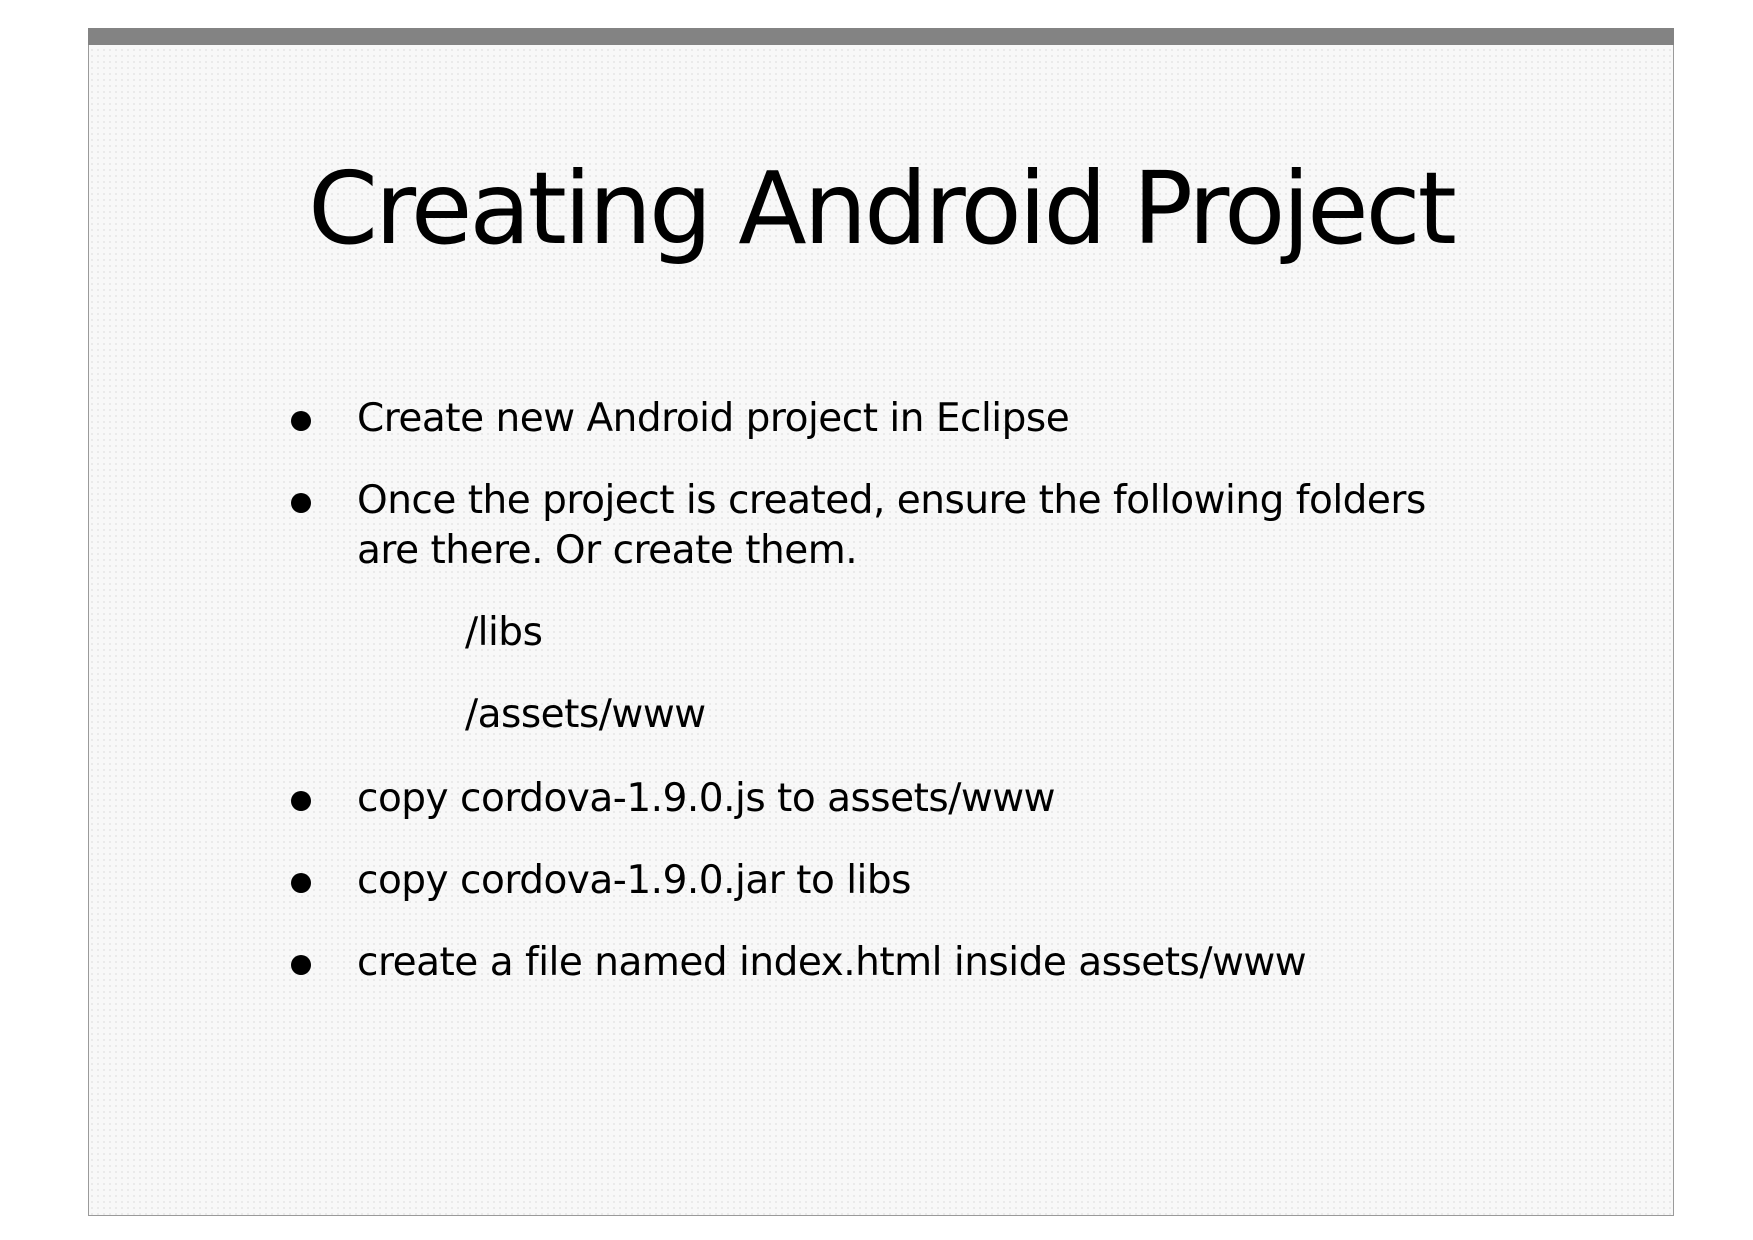 The width and height of the screenshot is (1753, 1240). Describe the element at coordinates (585, 714) in the screenshot. I see `folder-assets-www: /assets/www` at that location.